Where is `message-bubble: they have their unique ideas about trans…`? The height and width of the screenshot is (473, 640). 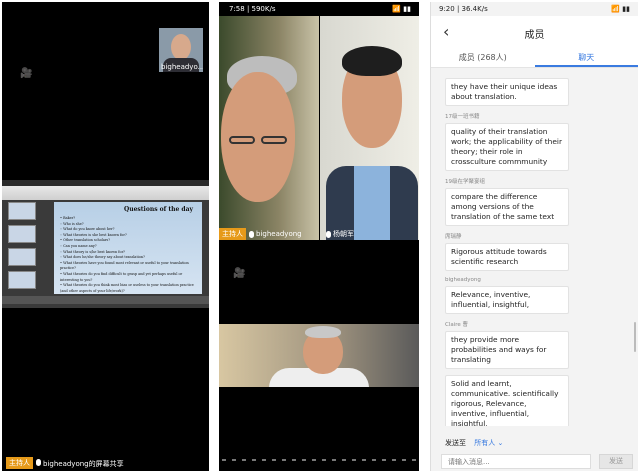
message-bubble: they have their unique ideas about trans… is located at coordinates (507, 92).